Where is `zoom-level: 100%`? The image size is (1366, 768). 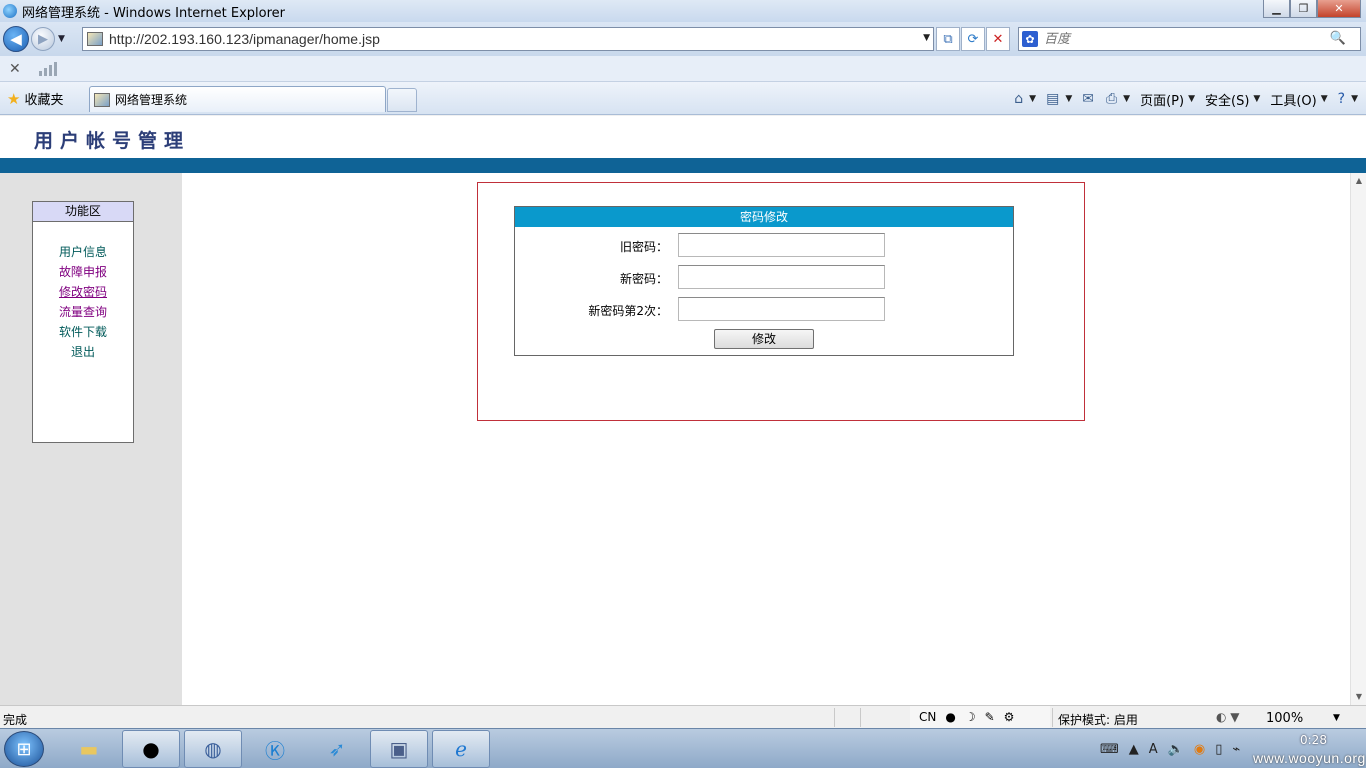 zoom-level: 100% is located at coordinates (1284, 718).